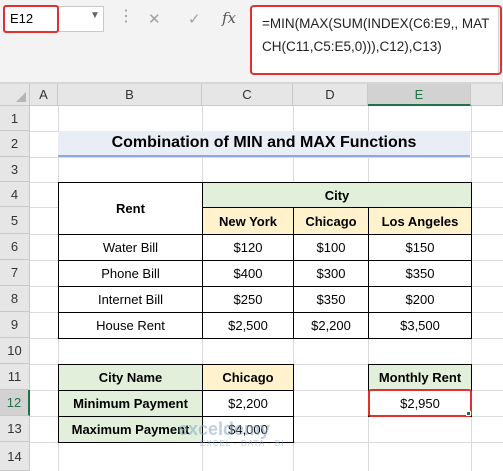 This screenshot has width=503, height=471. I want to click on row-header: 1, so click(15, 118).